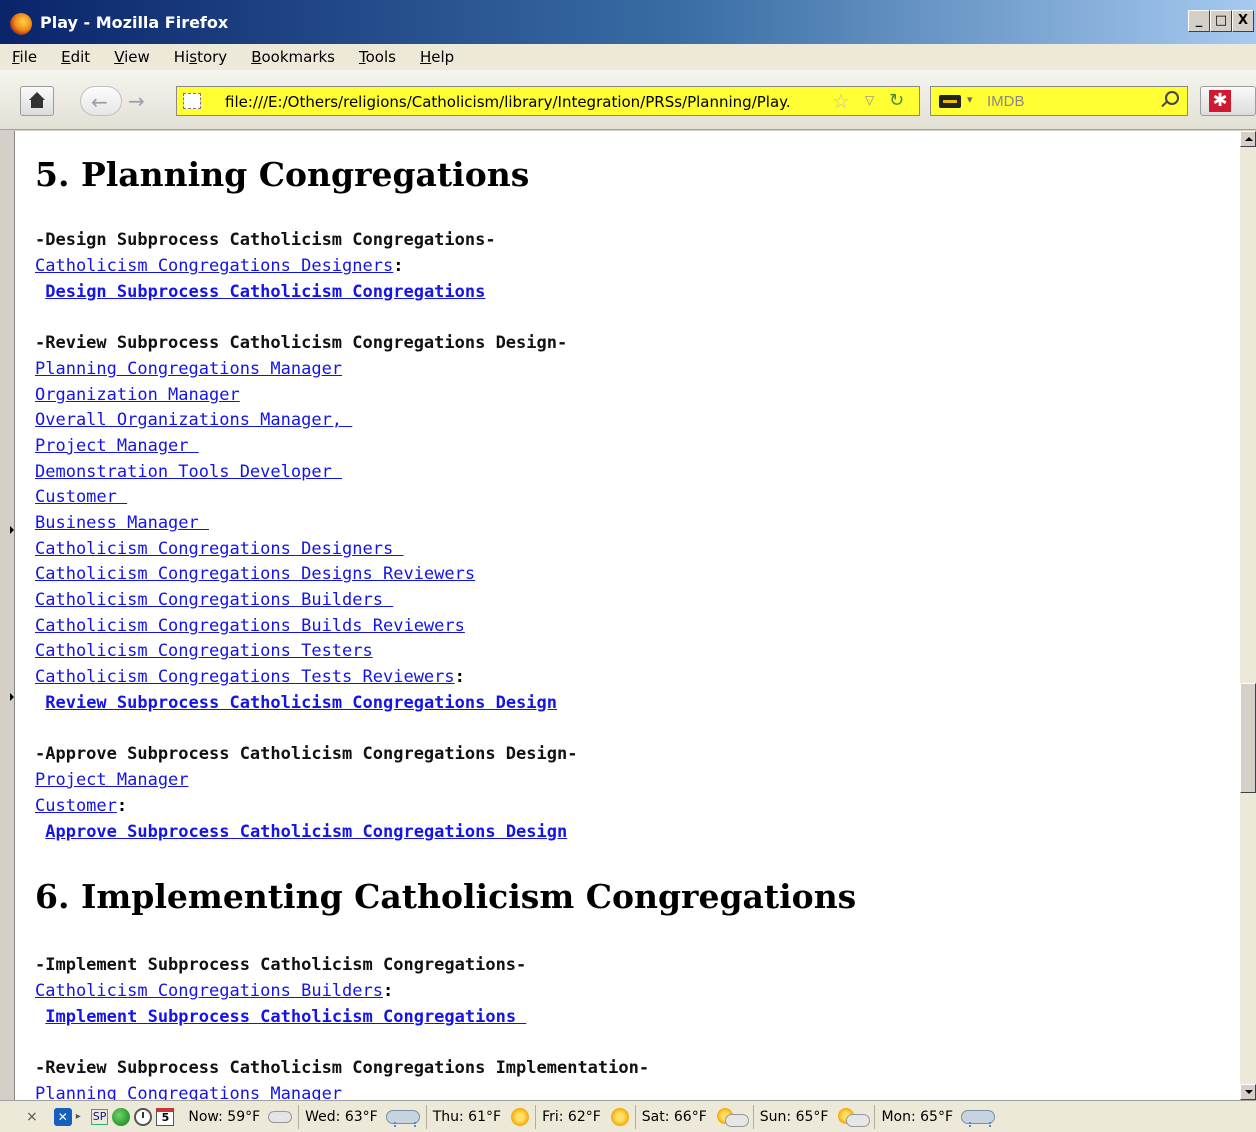  Describe the element at coordinates (377, 57) in the screenshot. I see `menu-tools: Tools` at that location.